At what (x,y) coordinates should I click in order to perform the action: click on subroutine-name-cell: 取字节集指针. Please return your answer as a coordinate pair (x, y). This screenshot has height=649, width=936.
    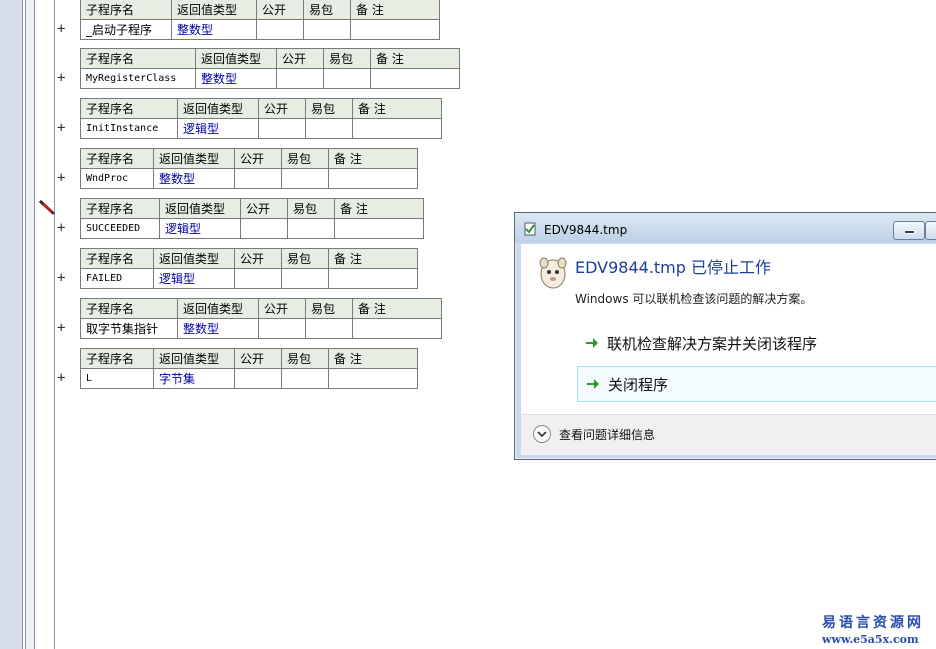
    Looking at the image, I should click on (129, 328).